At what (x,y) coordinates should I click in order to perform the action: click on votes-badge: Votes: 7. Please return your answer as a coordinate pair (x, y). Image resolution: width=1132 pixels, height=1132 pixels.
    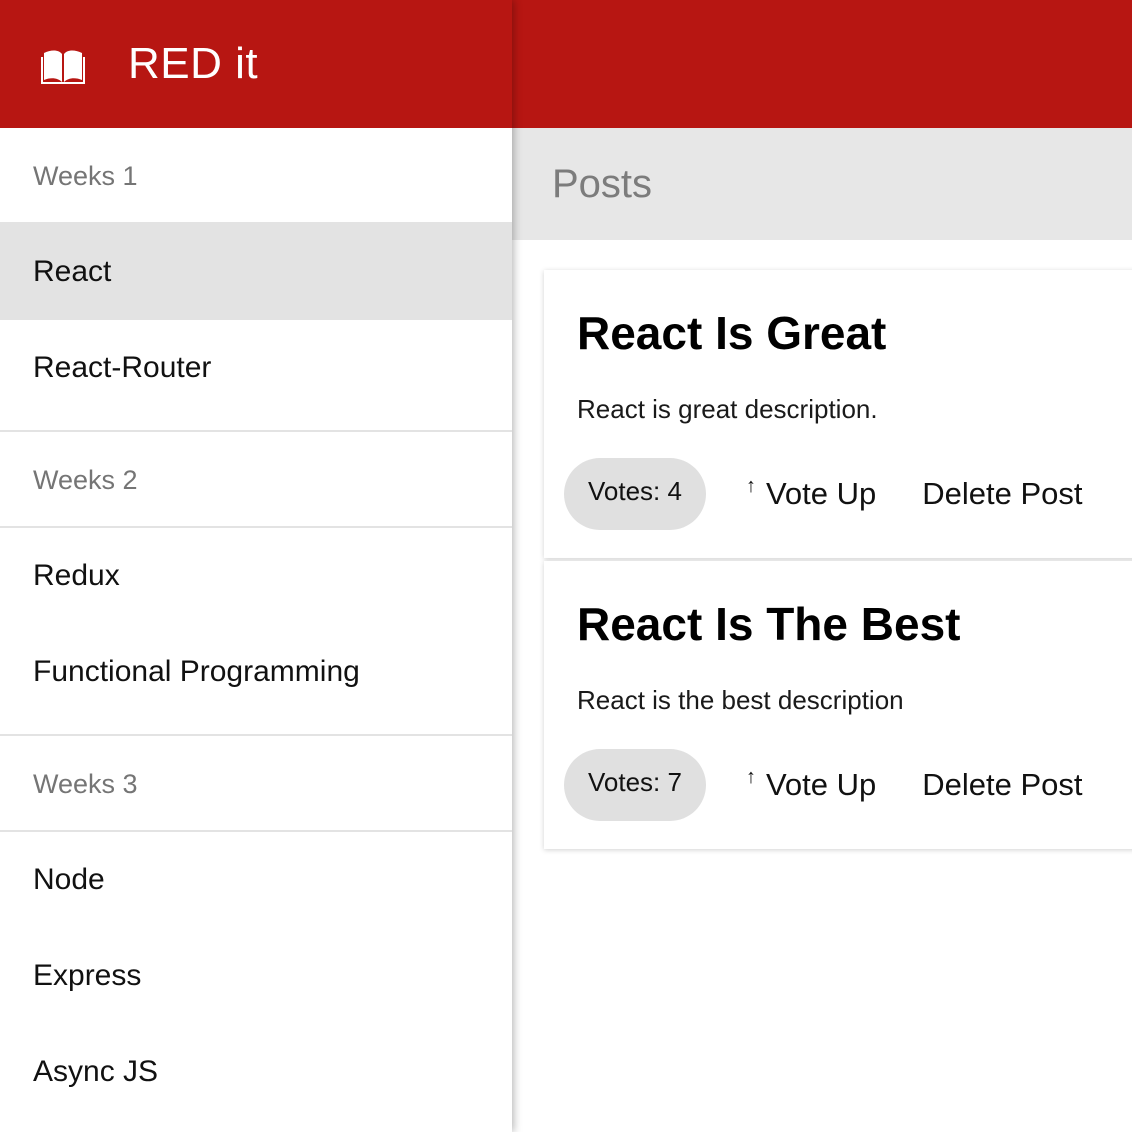
    Looking at the image, I should click on (635, 785).